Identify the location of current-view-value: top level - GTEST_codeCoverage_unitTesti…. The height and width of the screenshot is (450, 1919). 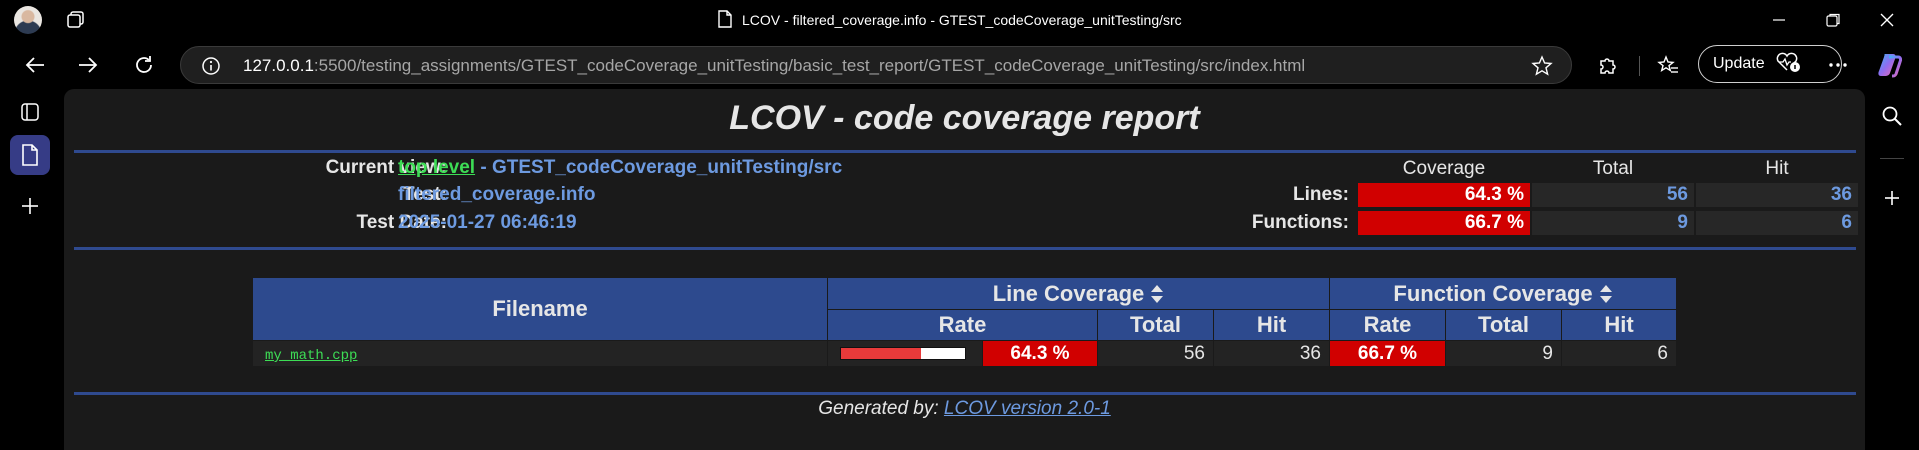
(620, 168).